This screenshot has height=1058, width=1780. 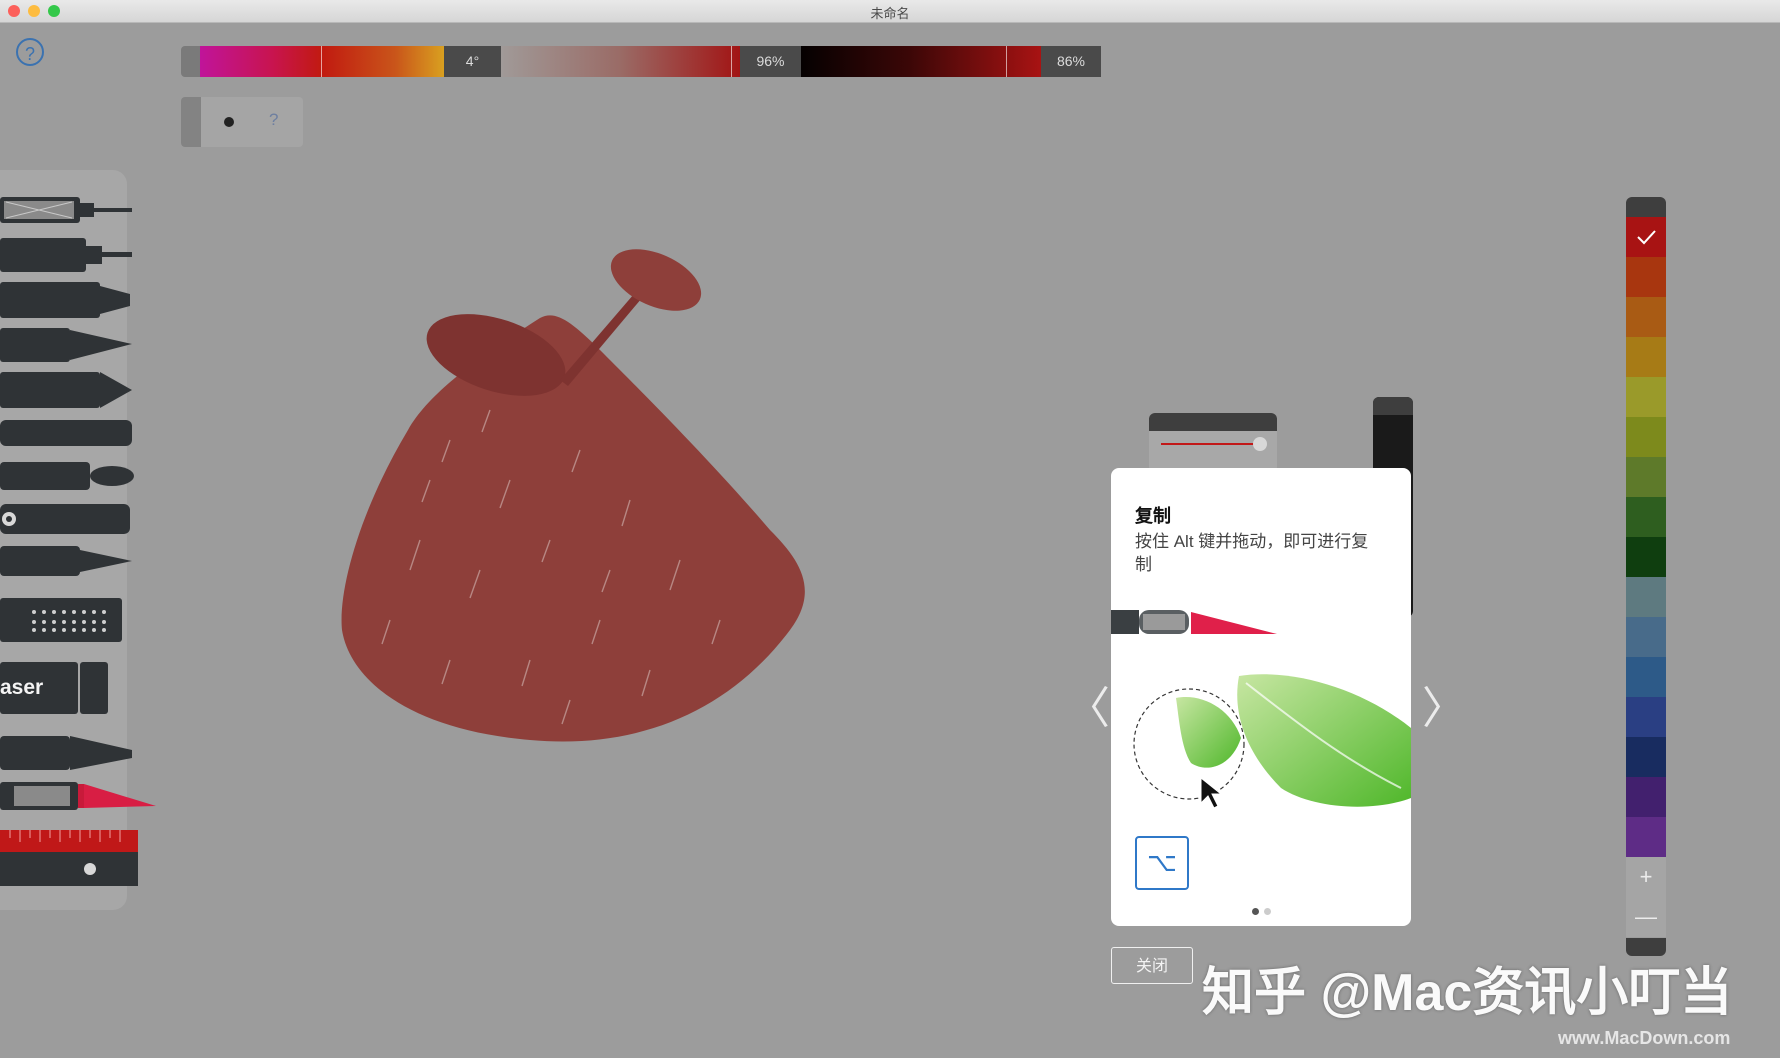 What do you see at coordinates (1646, 207) in the screenshot?
I see `swatch-panel-header` at bounding box center [1646, 207].